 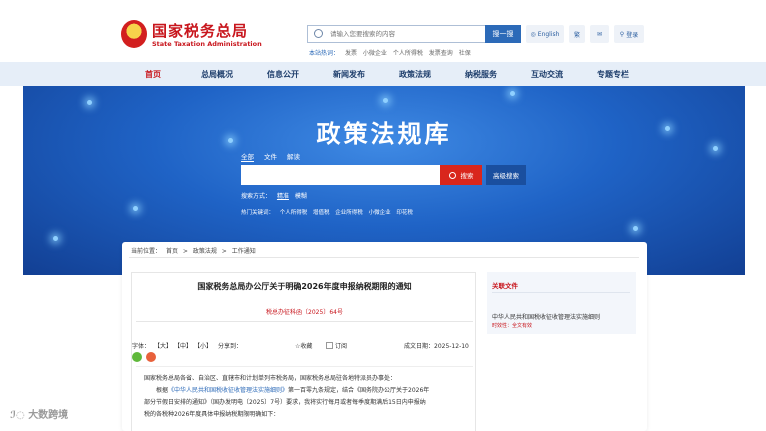 I want to click on law-link: 《中华人民共和国税收征收管理法实施细则》, so click(x=228, y=390).